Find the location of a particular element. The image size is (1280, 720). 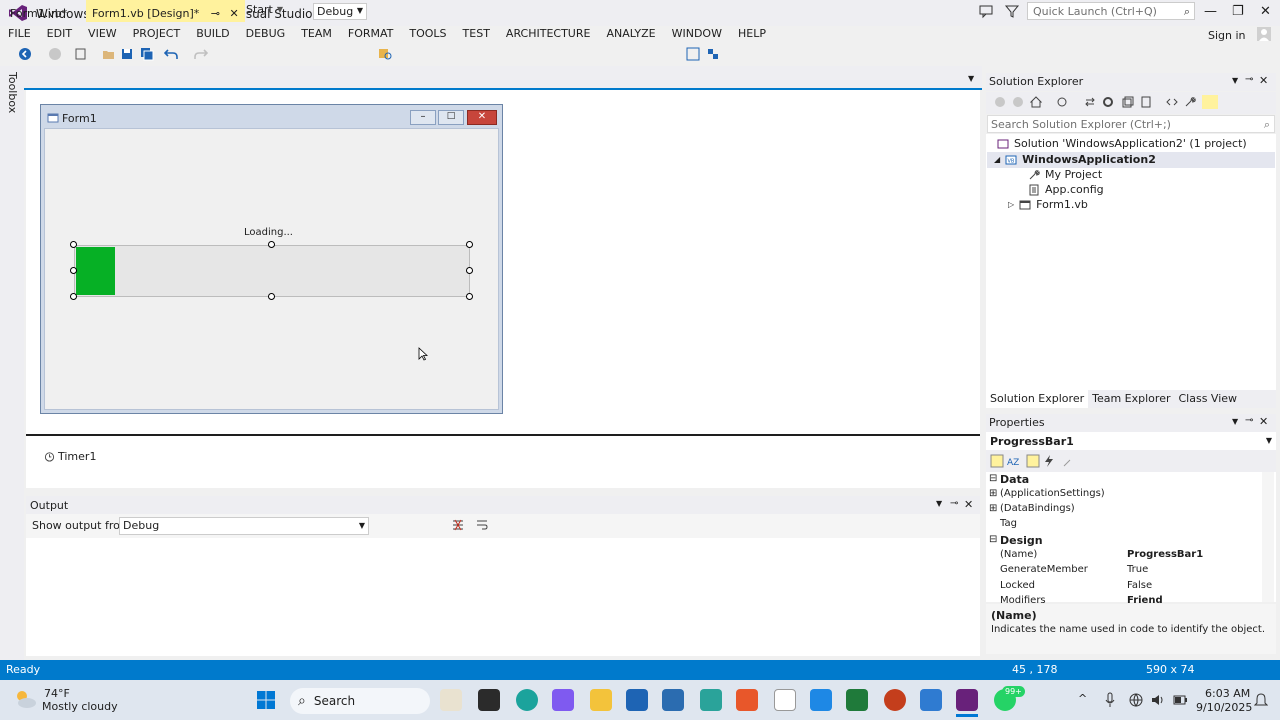

save-icon is located at coordinates (127, 54).